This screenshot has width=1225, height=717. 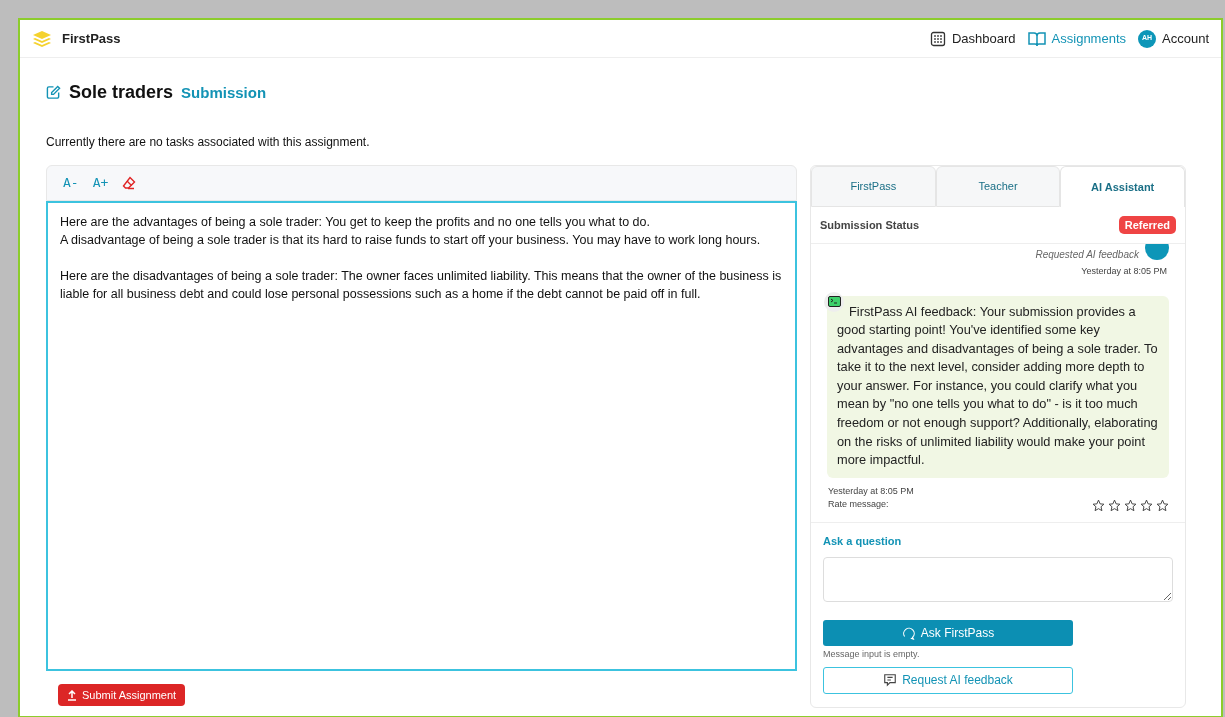 What do you see at coordinates (208, 142) in the screenshot?
I see `tasks-note: Currently there are no tasks associated with this assignment.` at bounding box center [208, 142].